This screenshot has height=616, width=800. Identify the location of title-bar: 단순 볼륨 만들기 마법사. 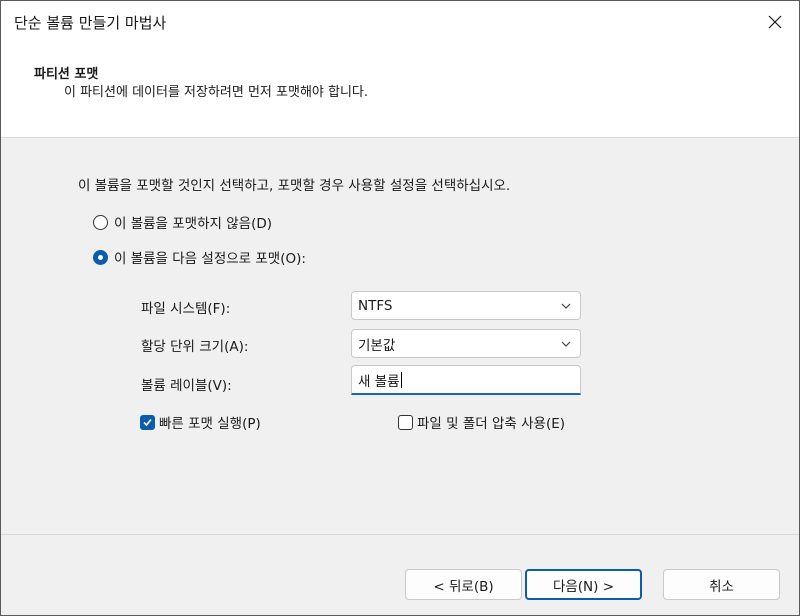
(400, 22).